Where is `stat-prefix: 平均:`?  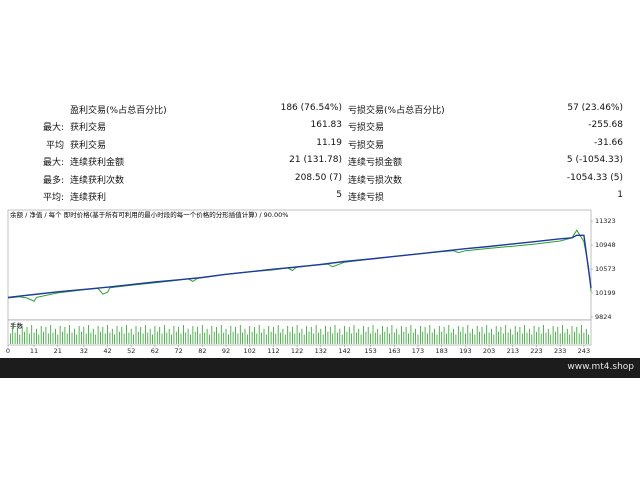
stat-prefix: 平均: is located at coordinates (53, 198).